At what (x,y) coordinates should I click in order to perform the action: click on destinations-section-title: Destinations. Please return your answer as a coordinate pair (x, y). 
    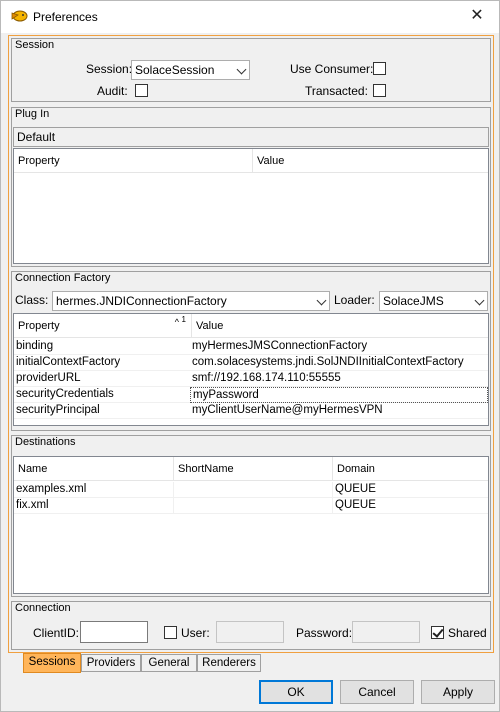
    Looking at the image, I should click on (45, 442).